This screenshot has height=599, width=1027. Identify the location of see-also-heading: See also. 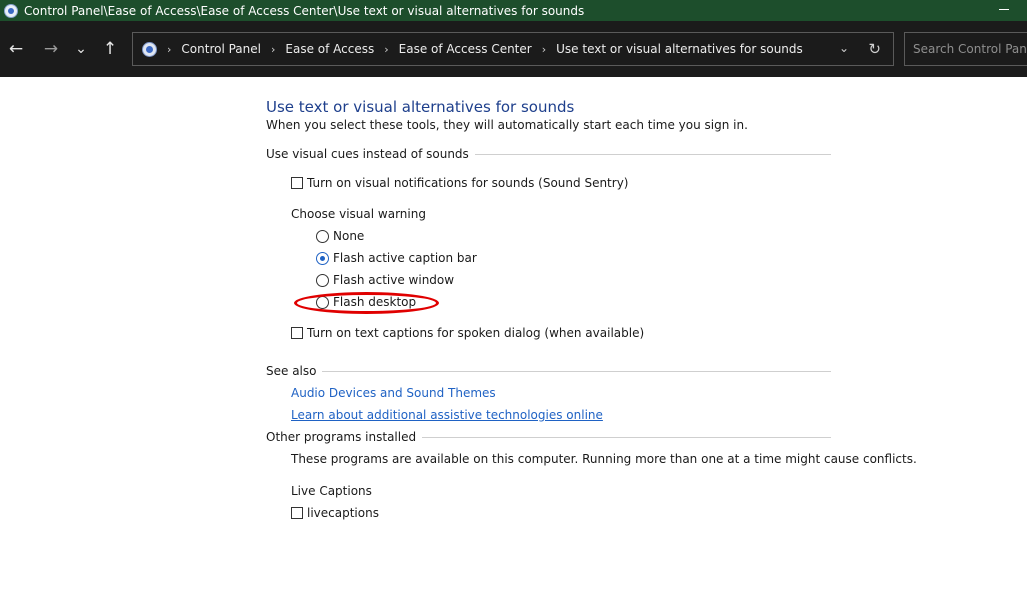
(548, 371).